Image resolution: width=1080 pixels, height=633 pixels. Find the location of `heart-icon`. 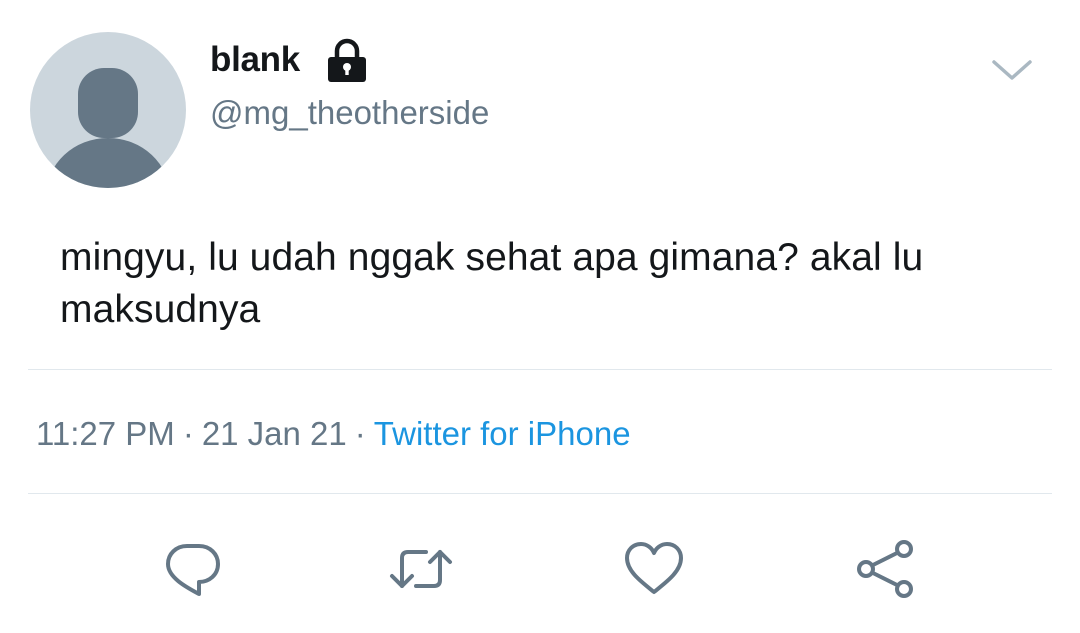

heart-icon is located at coordinates (654, 568).